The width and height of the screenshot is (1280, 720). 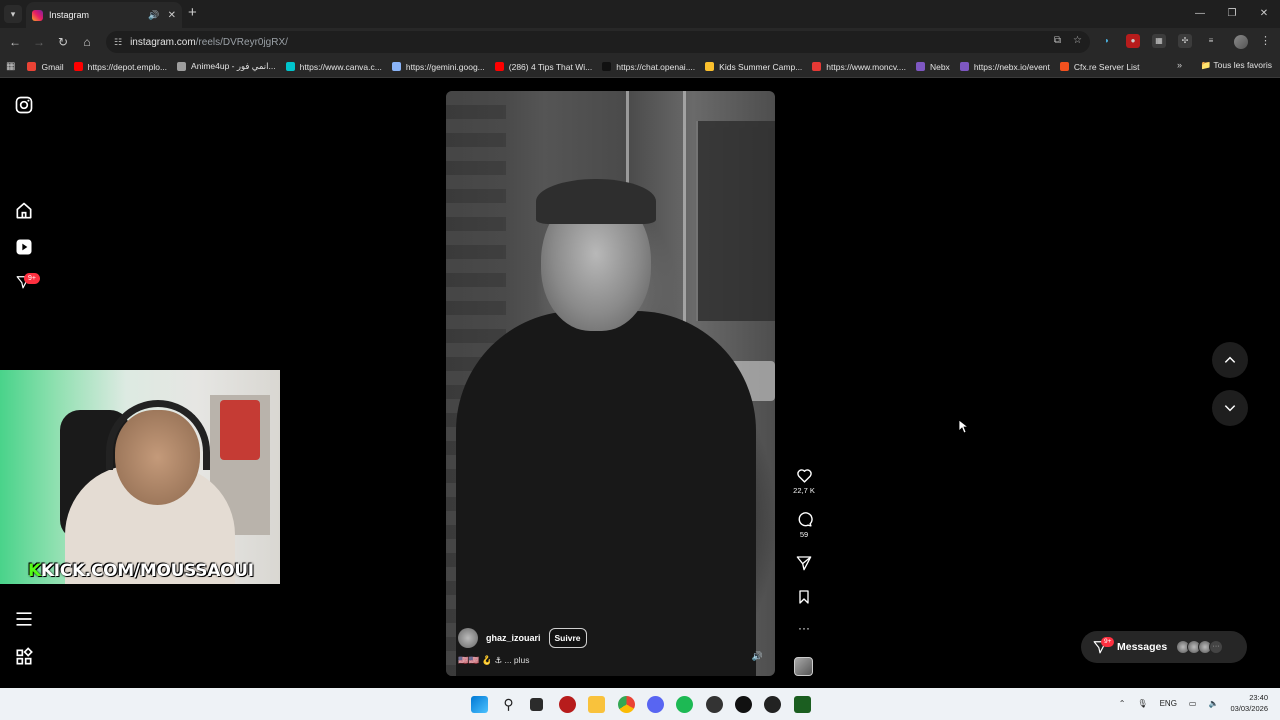 What do you see at coordinates (1057, 40) in the screenshot?
I see `install-app-icon: ⧉` at bounding box center [1057, 40].